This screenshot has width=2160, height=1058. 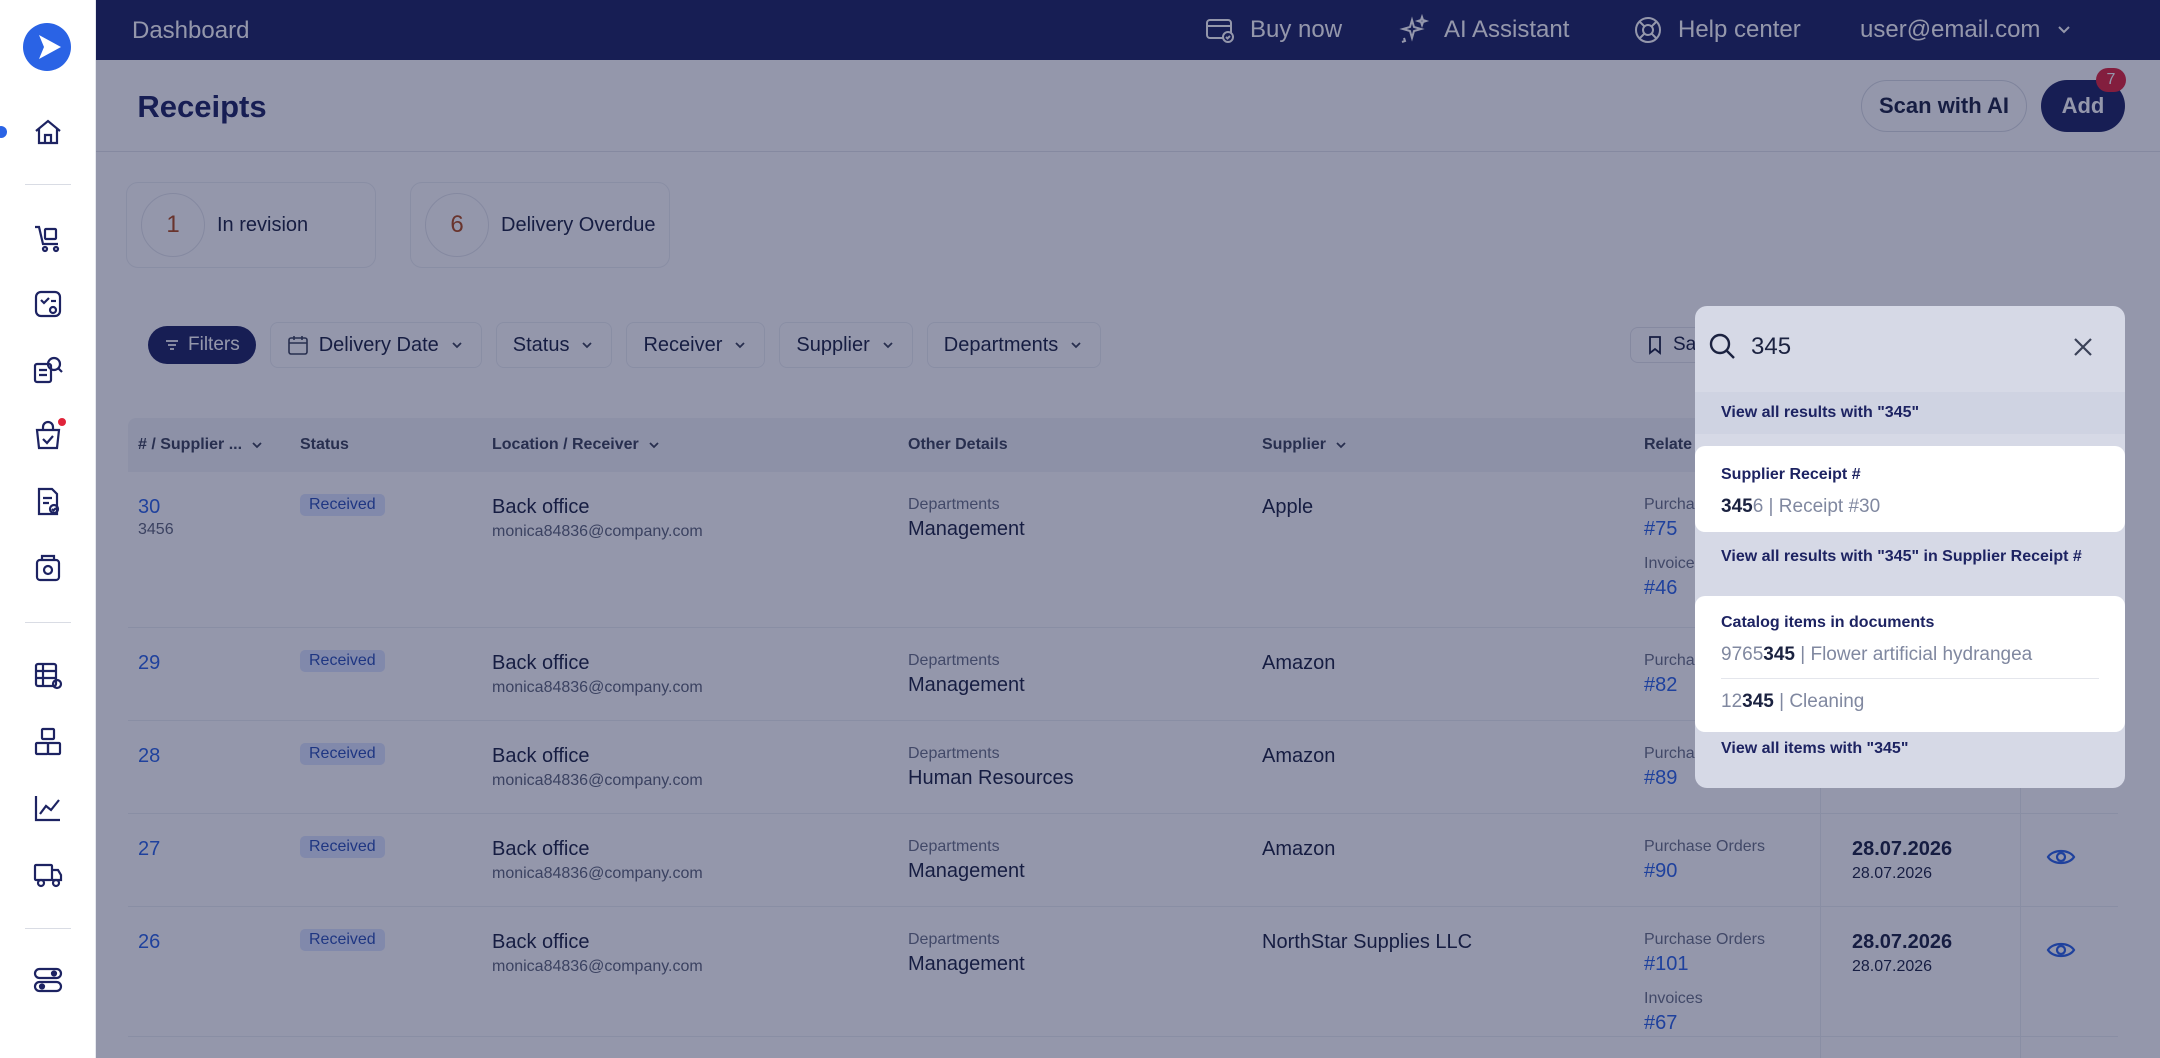 What do you see at coordinates (48, 742) in the screenshot?
I see `inventory-boxes-icon` at bounding box center [48, 742].